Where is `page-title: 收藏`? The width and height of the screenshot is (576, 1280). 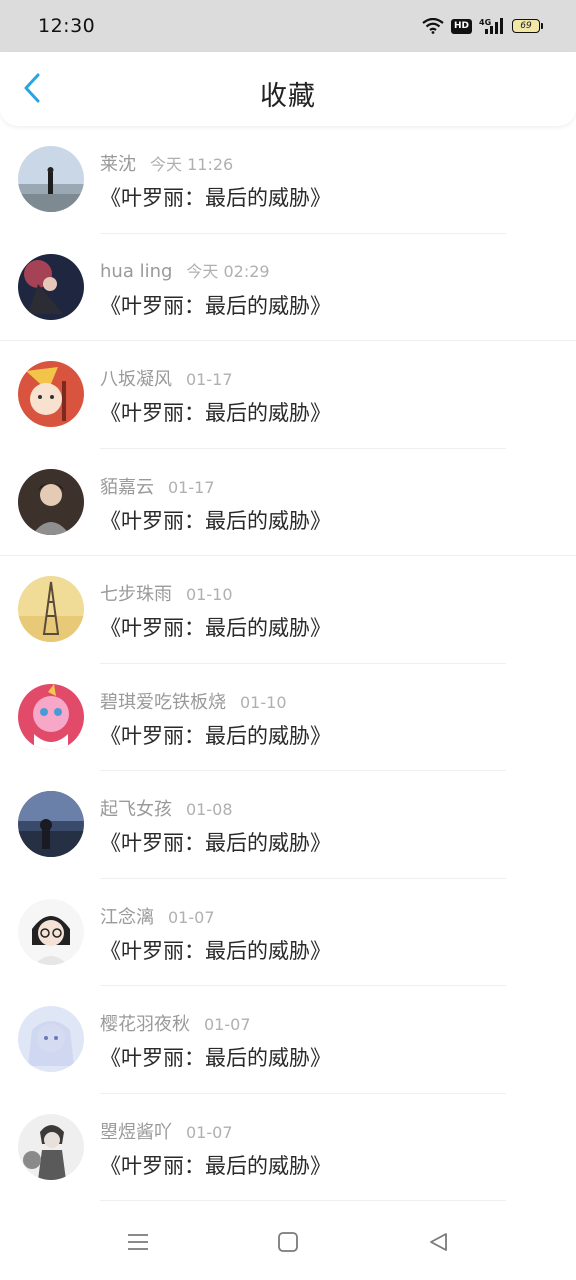
page-title: 收藏 is located at coordinates (288, 96).